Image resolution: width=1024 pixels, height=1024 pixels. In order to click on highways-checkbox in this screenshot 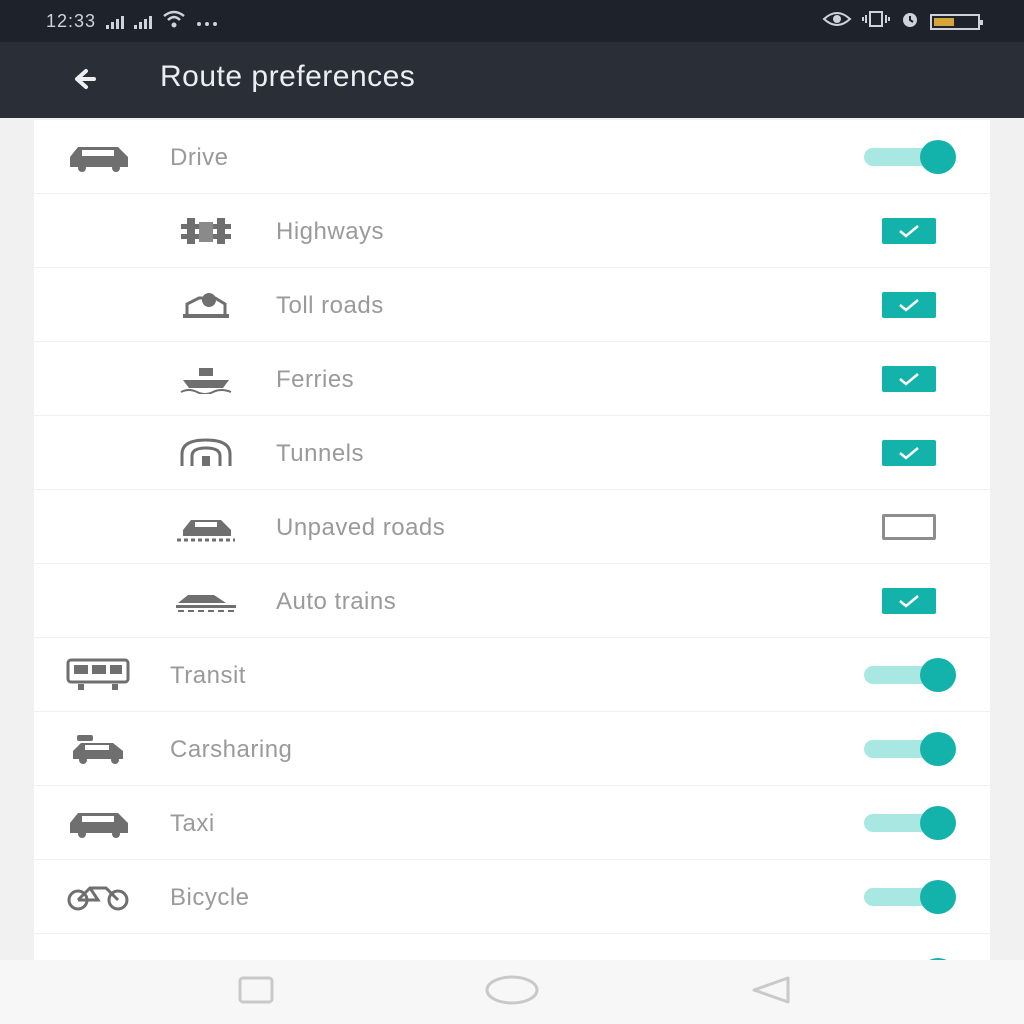, I will do `click(909, 231)`.